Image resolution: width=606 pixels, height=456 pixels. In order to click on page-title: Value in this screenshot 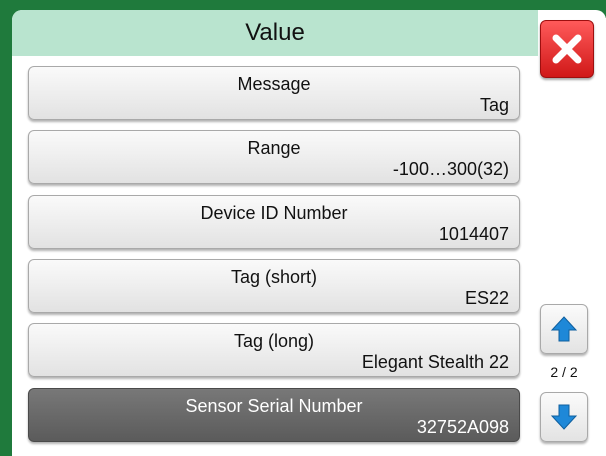, I will do `click(275, 33)`.